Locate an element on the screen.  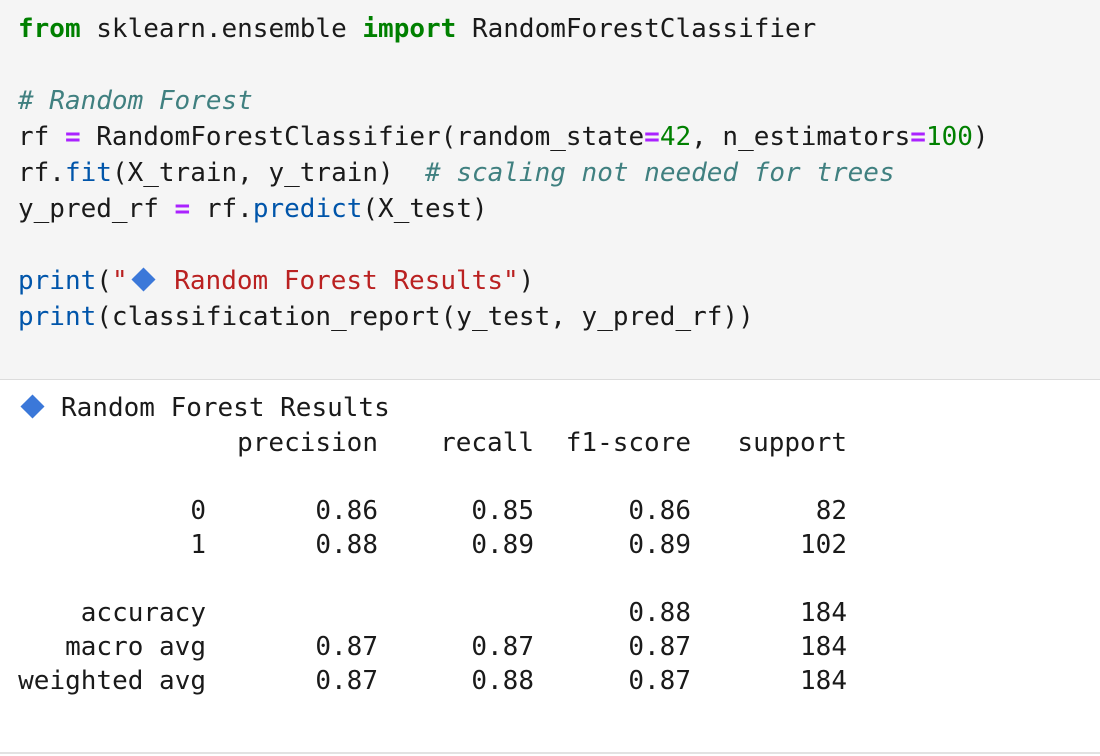
code-text: rf is located at coordinates (41, 137).